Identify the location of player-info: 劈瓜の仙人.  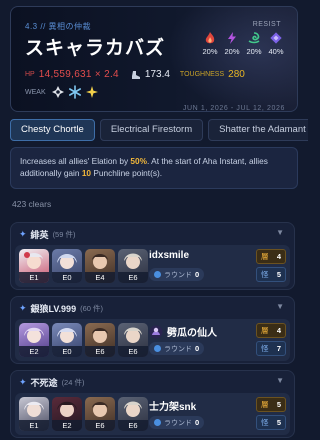
(183, 331).